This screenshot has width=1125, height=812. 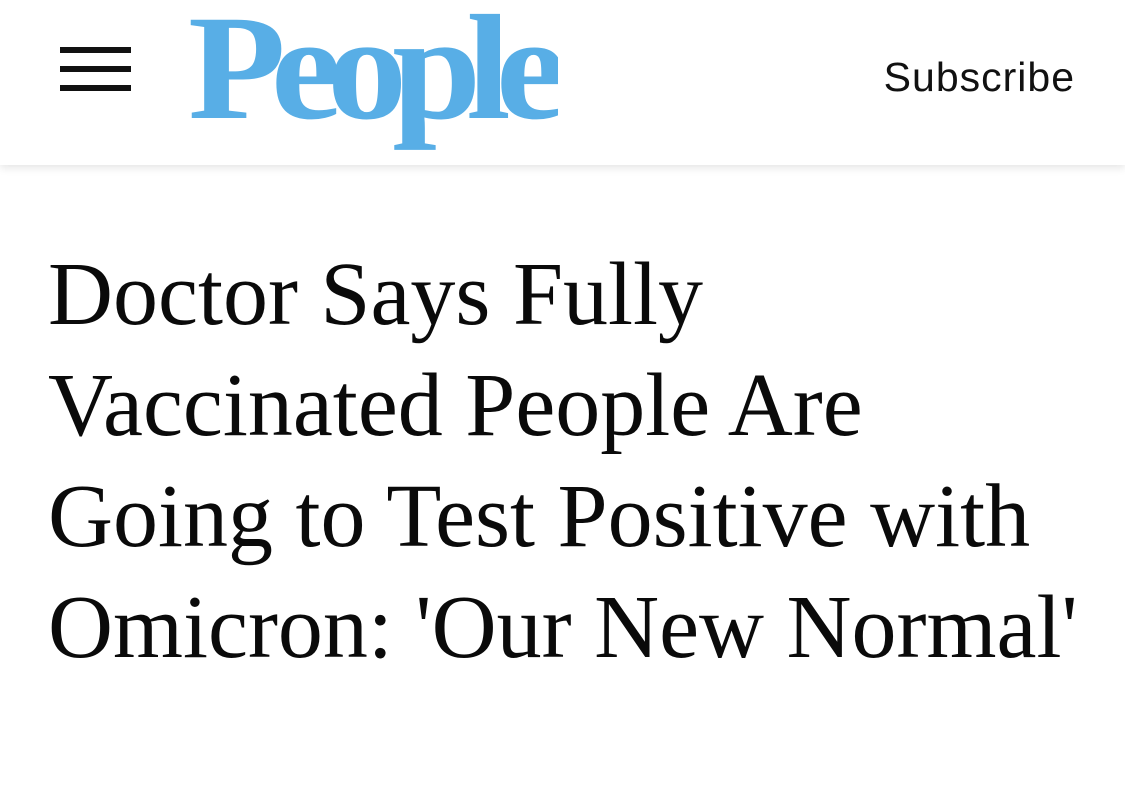 I want to click on hamburger-menu-icon, so click(x=96, y=71).